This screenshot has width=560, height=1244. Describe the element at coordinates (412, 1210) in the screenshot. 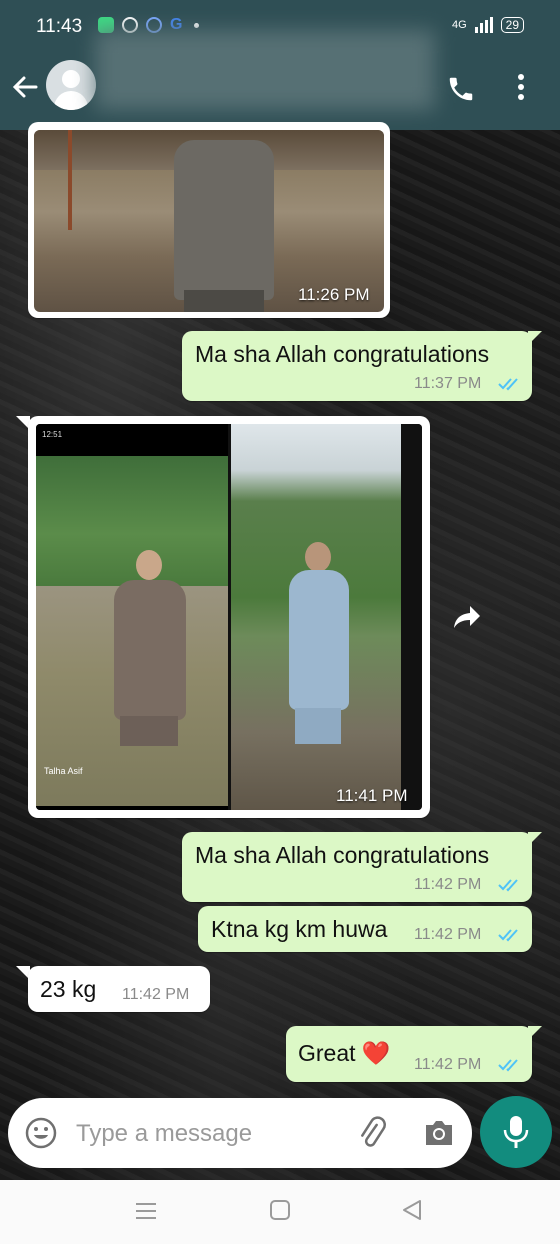

I see `back-nav-icon` at that location.